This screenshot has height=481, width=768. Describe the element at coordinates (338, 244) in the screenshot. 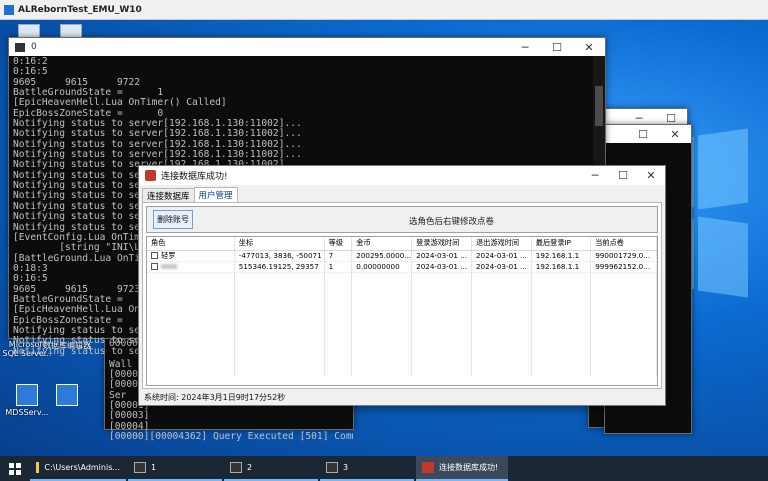

I see `col-level: 等级` at that location.